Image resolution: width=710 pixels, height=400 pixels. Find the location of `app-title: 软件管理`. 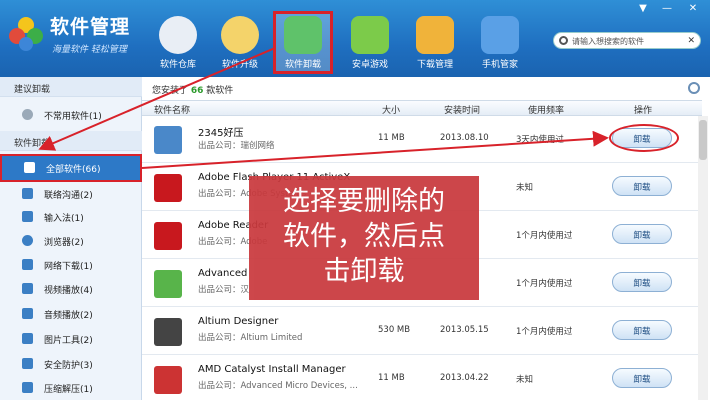

app-title: 软件管理 is located at coordinates (90, 27).